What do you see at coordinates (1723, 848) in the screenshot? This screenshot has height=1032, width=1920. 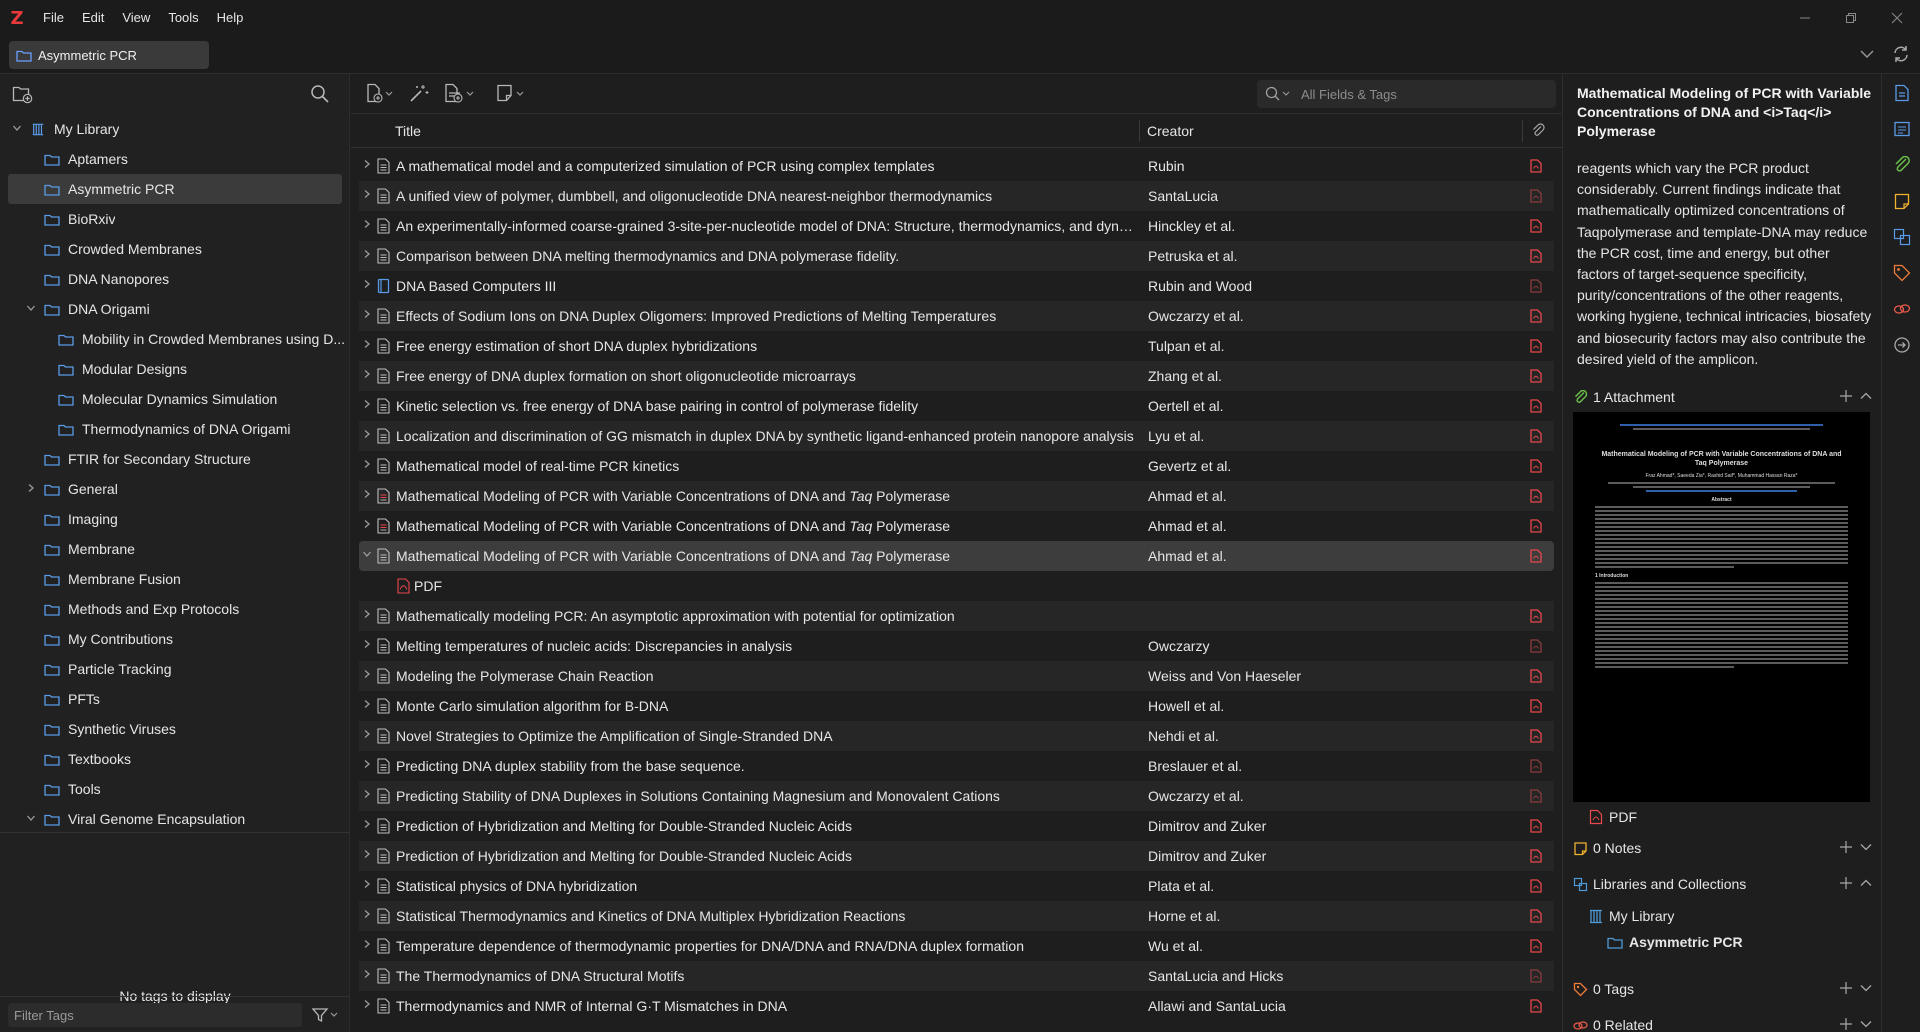 I see `notes-section-header: 0 Notes` at bounding box center [1723, 848].